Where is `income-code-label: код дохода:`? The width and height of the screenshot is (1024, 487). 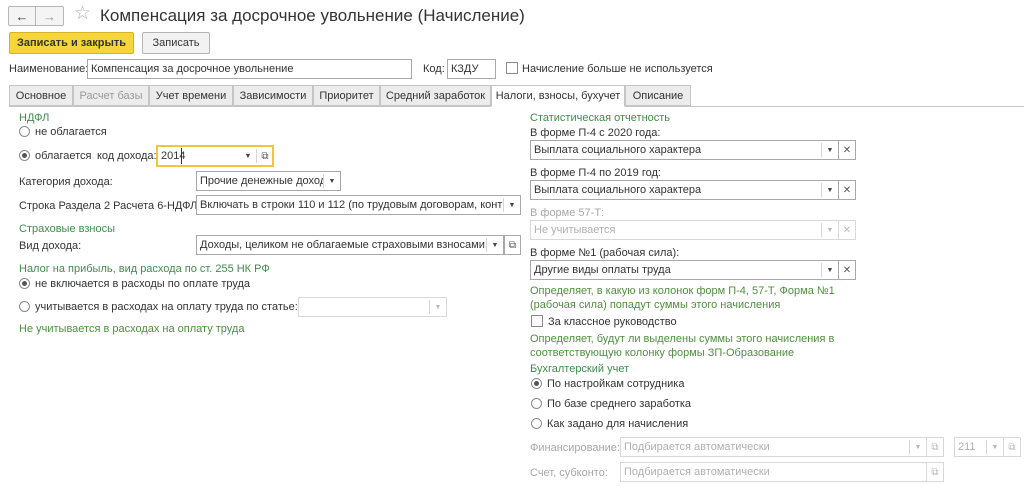 income-code-label: код дохода: is located at coordinates (127, 156).